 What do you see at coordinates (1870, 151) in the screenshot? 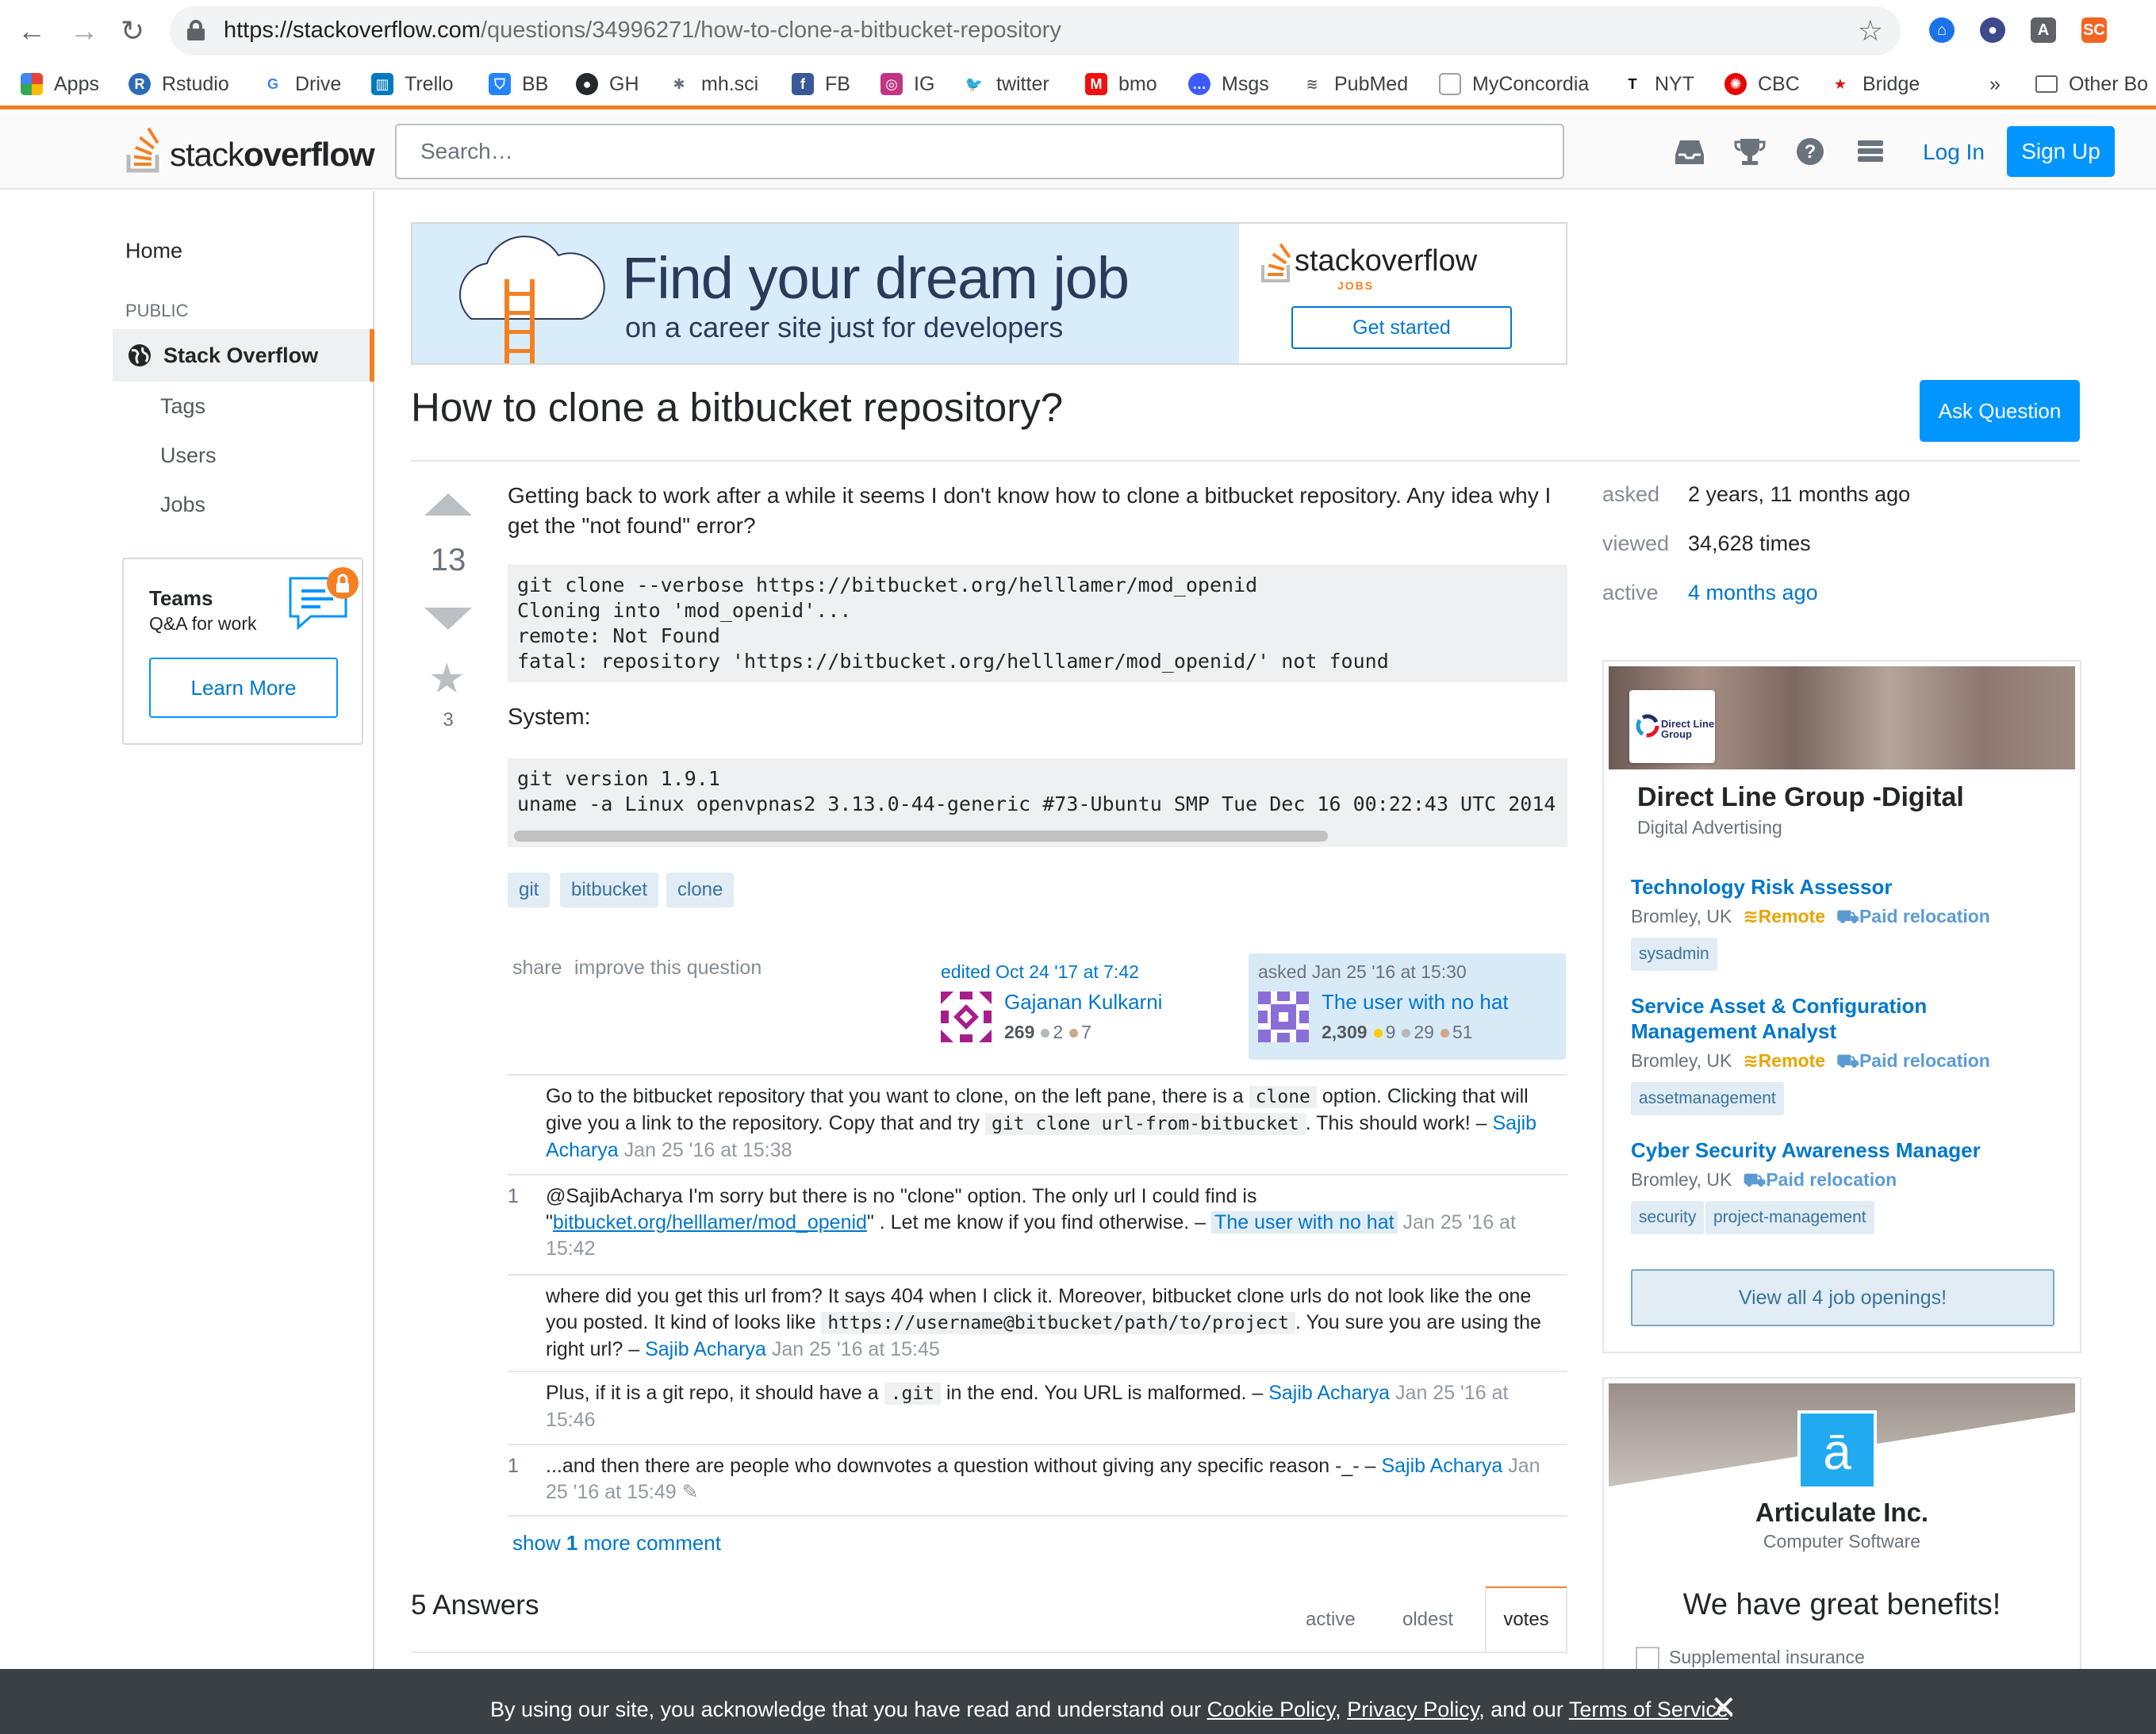
I see `site-switcher-icon` at bounding box center [1870, 151].